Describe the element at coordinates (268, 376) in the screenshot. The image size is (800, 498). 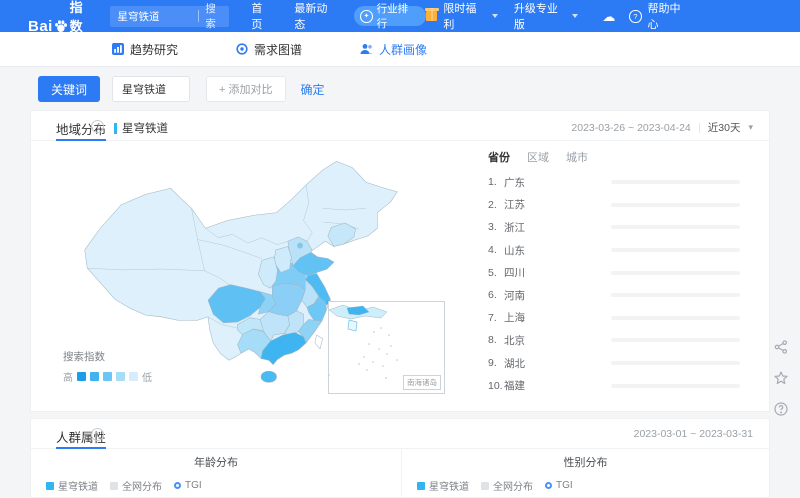
I see `province-hainan` at that location.